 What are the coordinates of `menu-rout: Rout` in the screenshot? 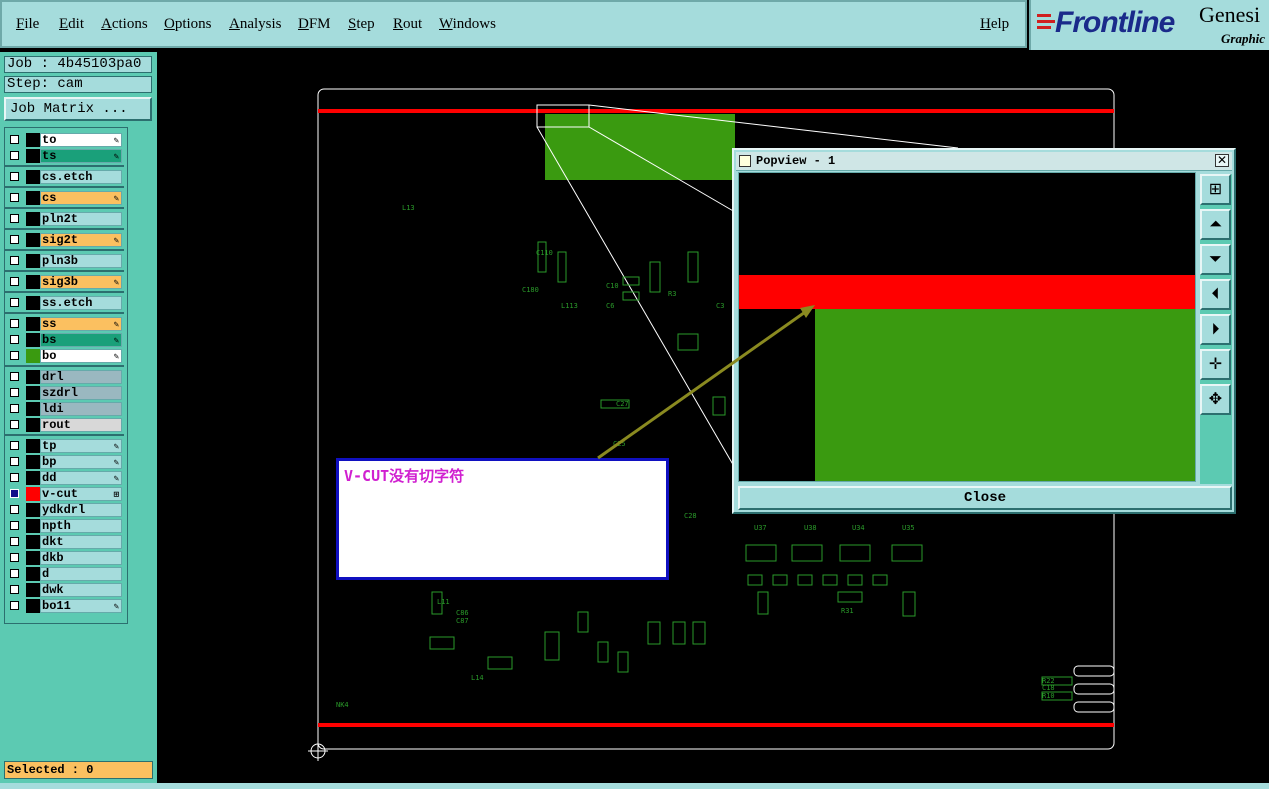 It's located at (407, 24).